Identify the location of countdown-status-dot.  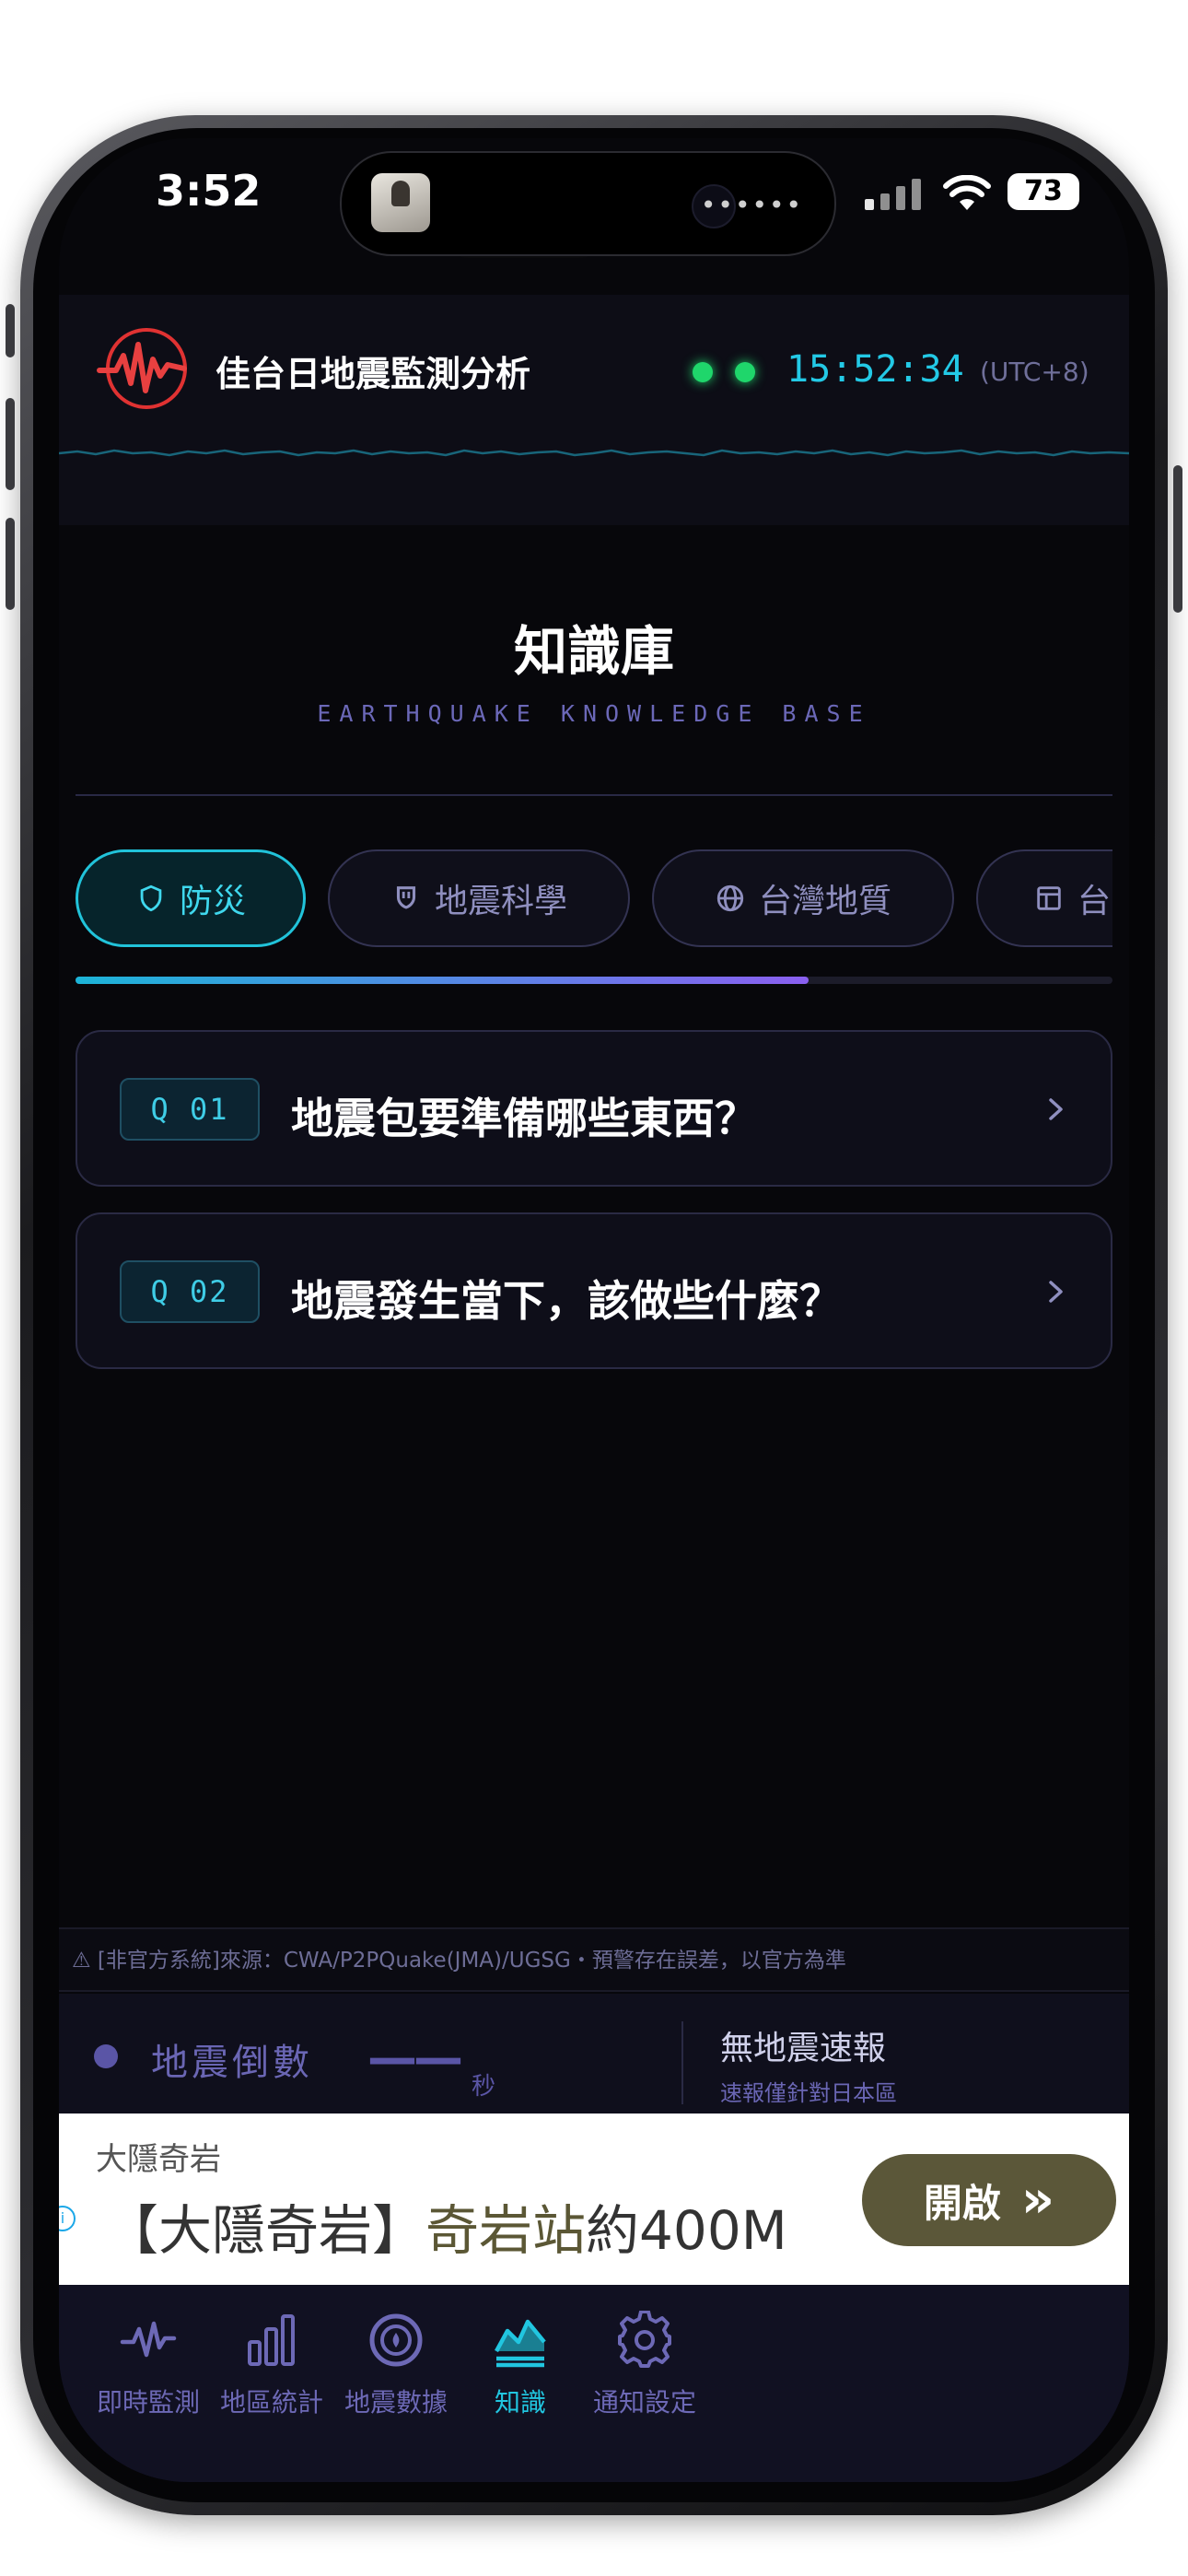
(106, 2056).